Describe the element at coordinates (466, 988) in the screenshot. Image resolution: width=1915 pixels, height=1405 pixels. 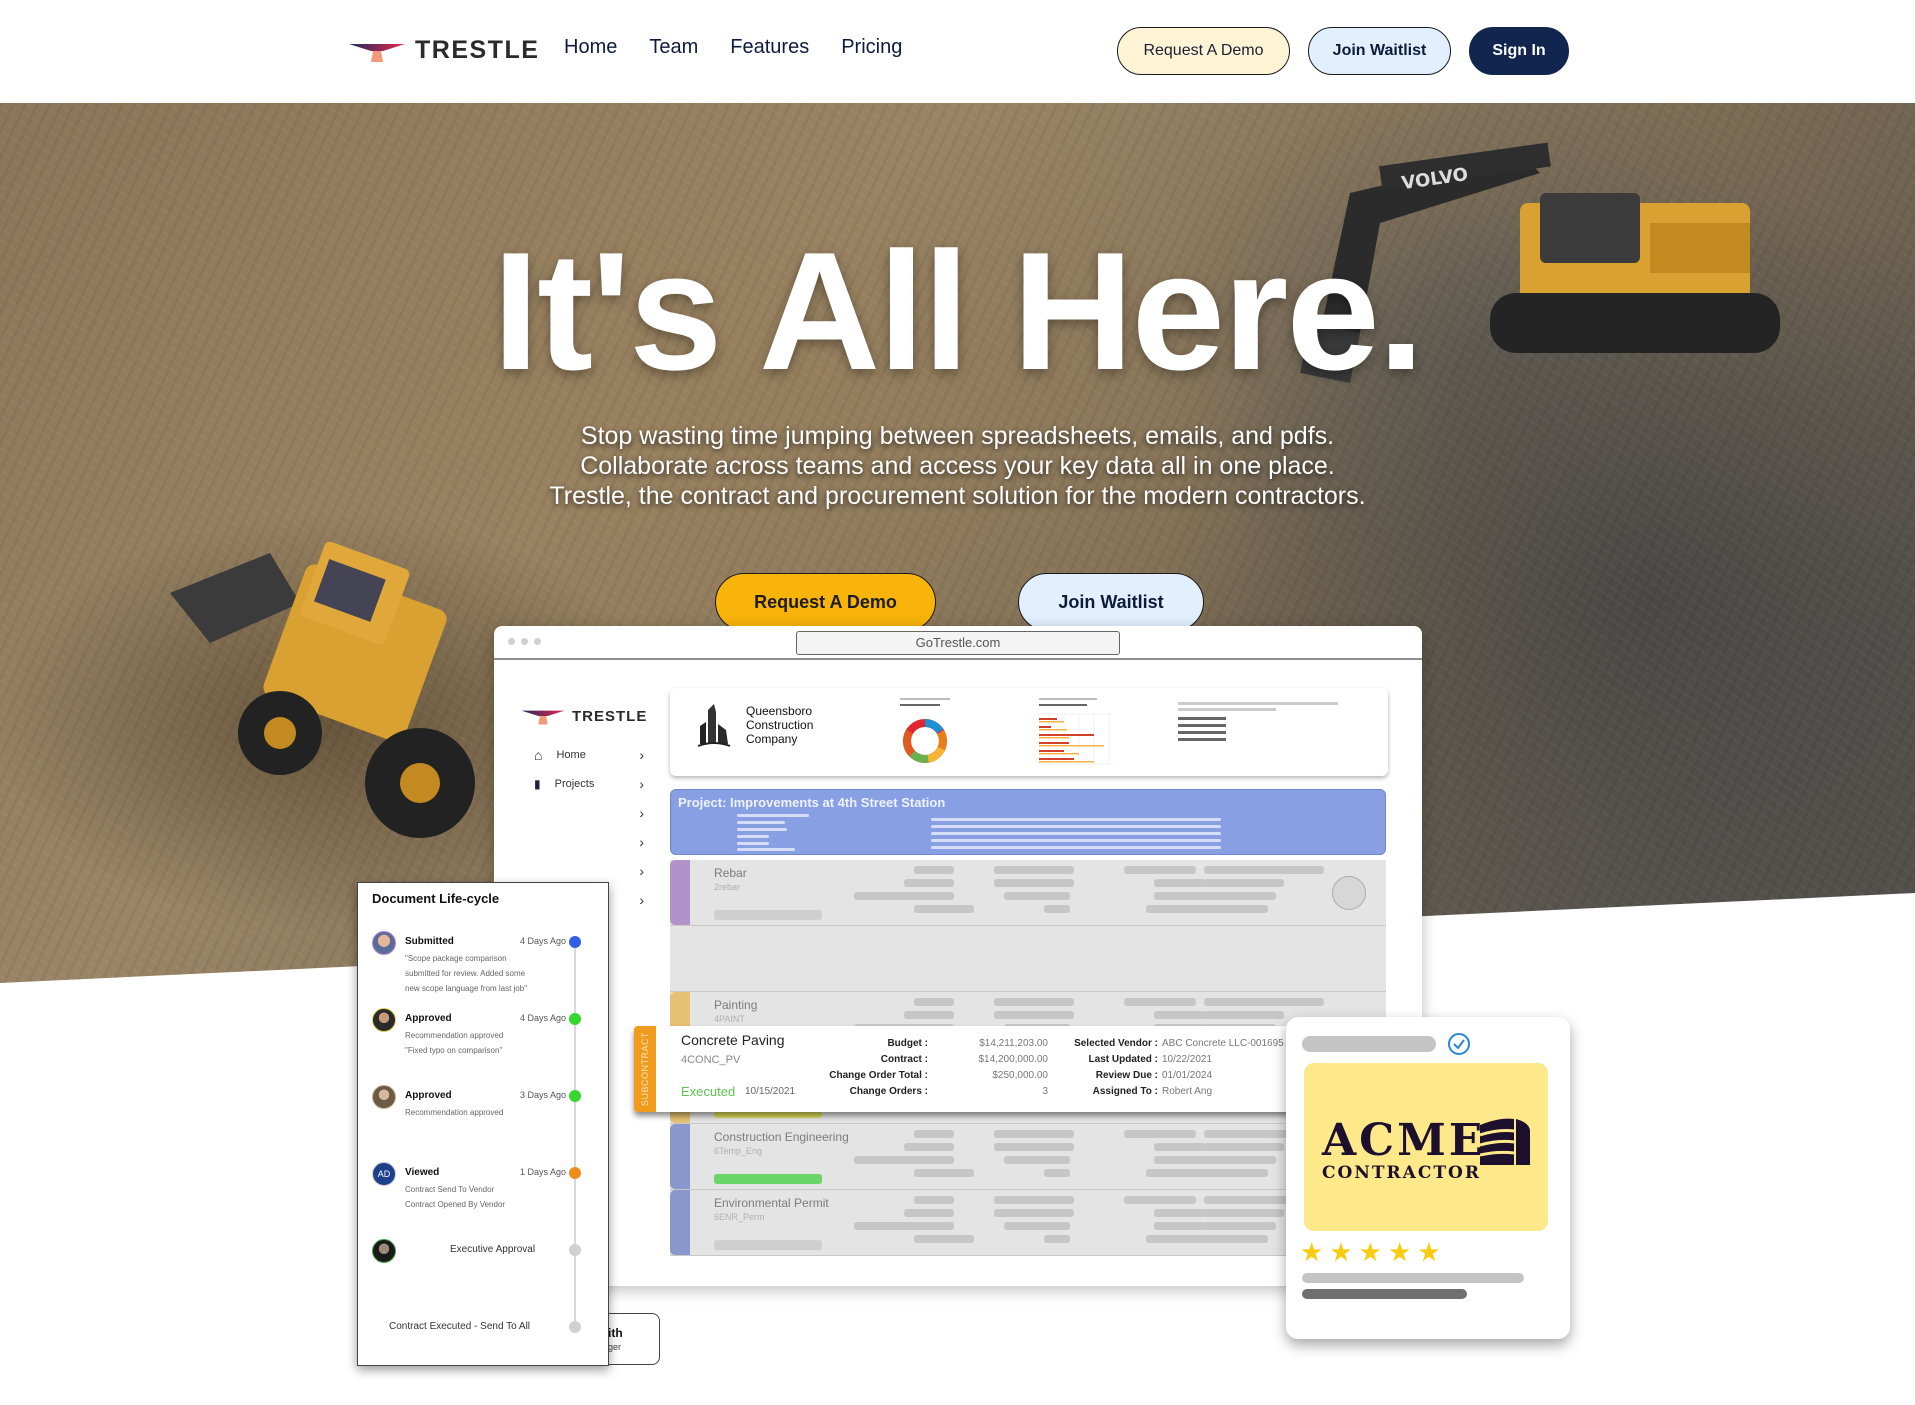
I see `note-line: new scope language from last job"` at that location.